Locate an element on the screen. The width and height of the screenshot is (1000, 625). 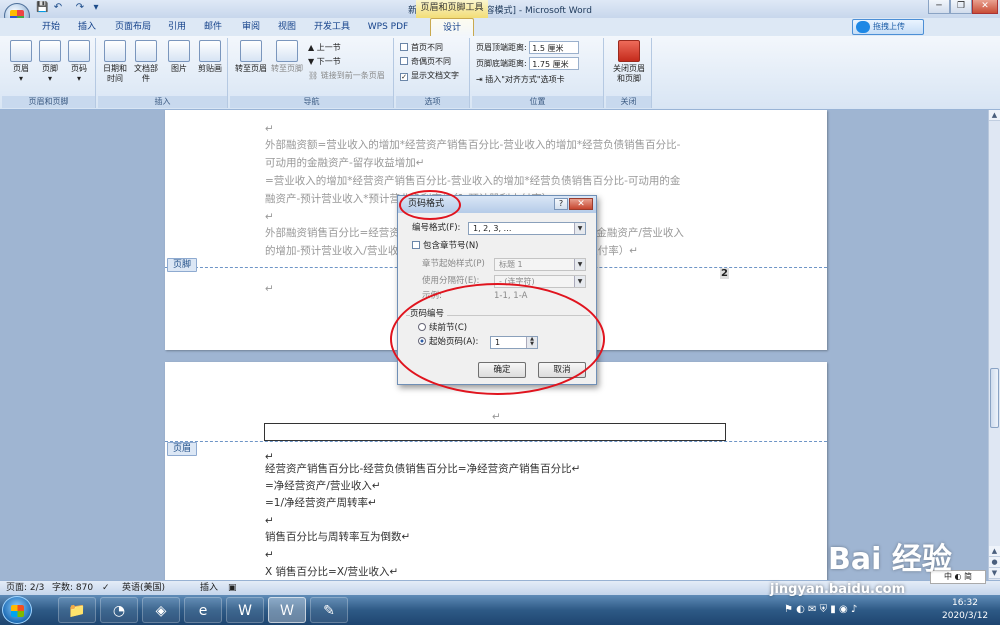
clock-date: 2020/3/12 is located at coordinates (965, 616).